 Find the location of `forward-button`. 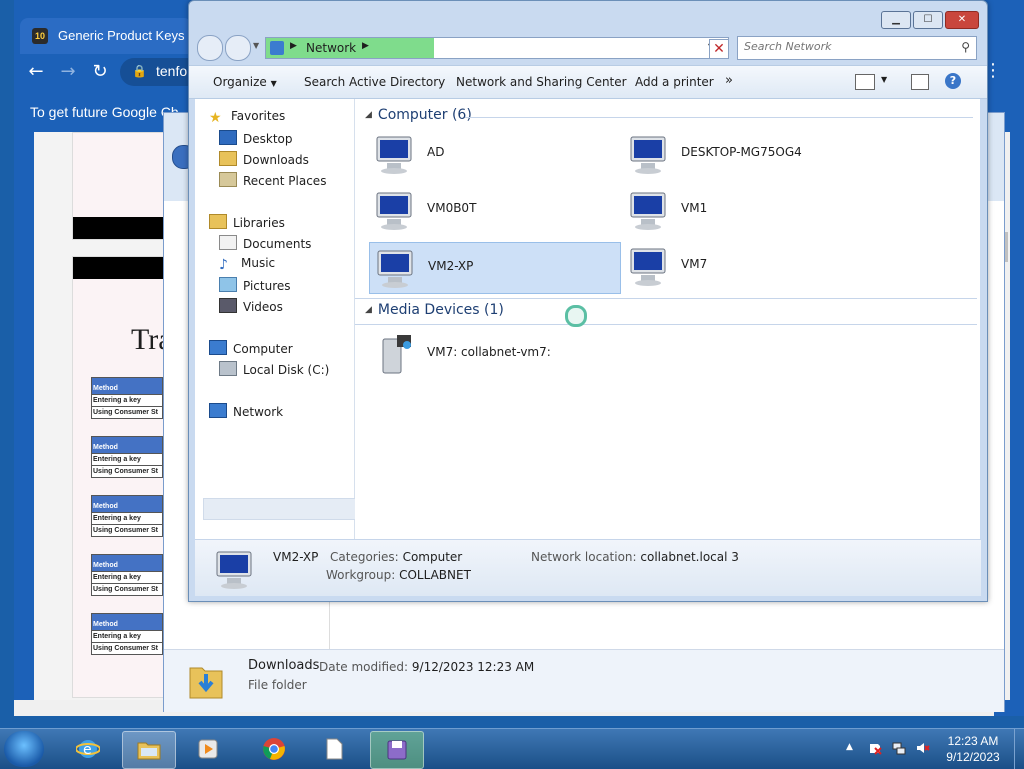

forward-button is located at coordinates (238, 48).